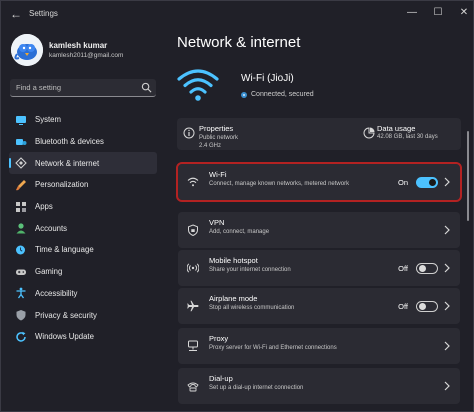 This screenshot has height=412, width=474. I want to click on sidebar-item-system: System, so click(83, 120).